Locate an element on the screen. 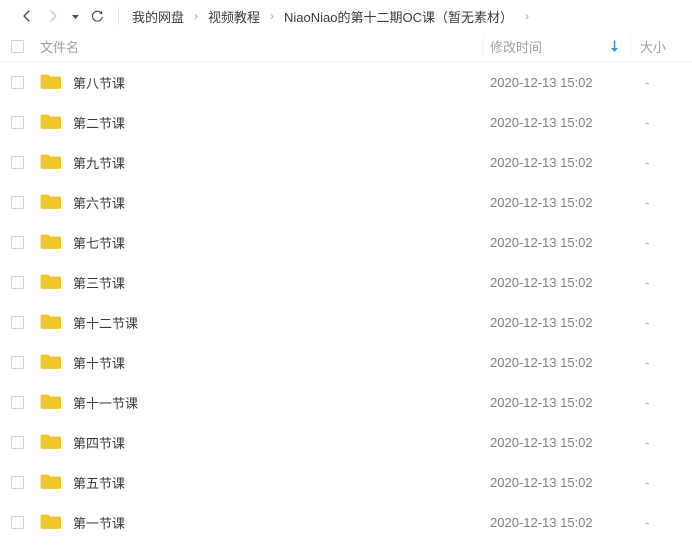 The height and width of the screenshot is (549, 692). arrow-down-icon is located at coordinates (614, 46).